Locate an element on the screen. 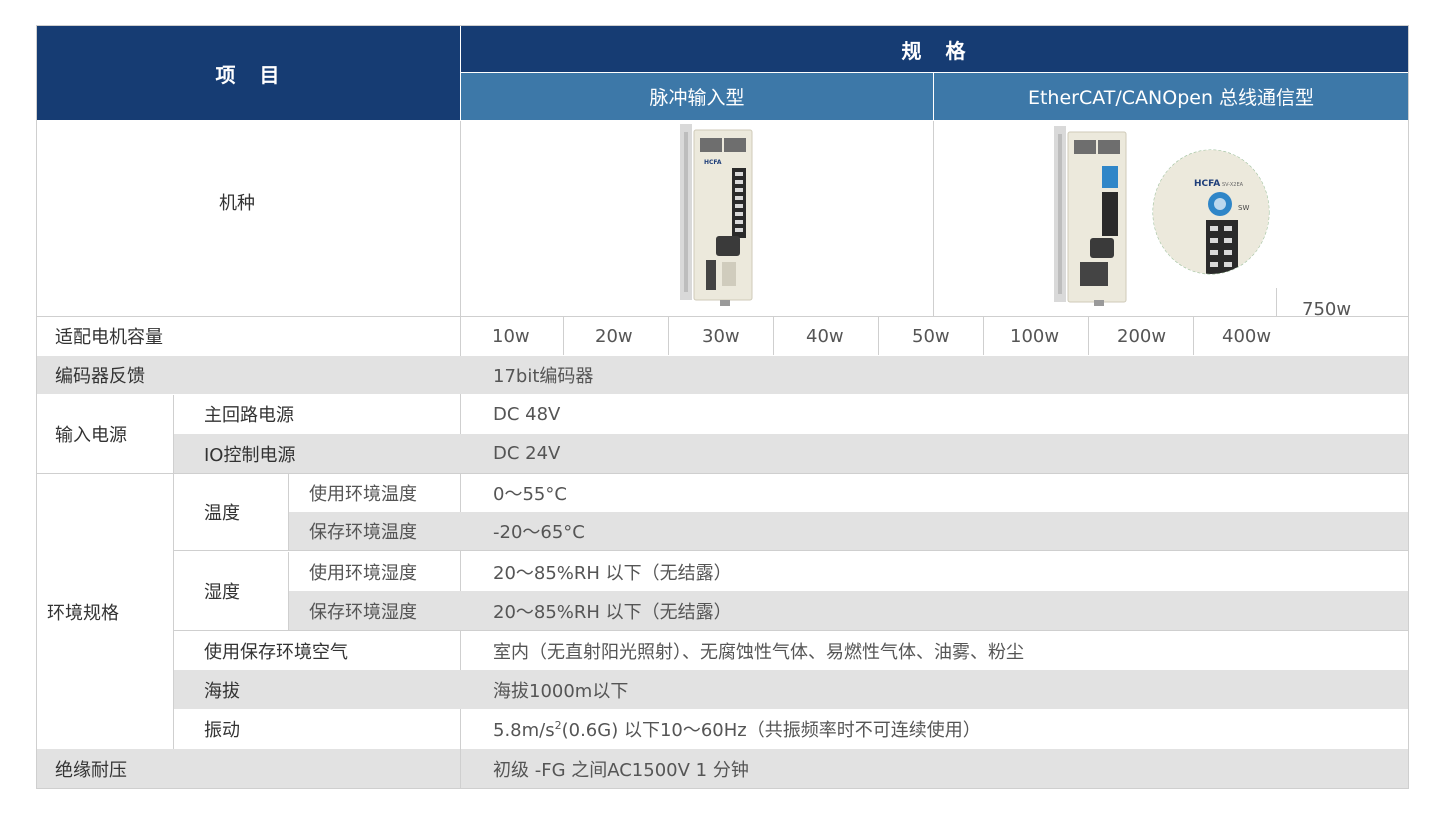 This screenshot has width=1440, height=814. model-label: 机种 is located at coordinates (237, 203).